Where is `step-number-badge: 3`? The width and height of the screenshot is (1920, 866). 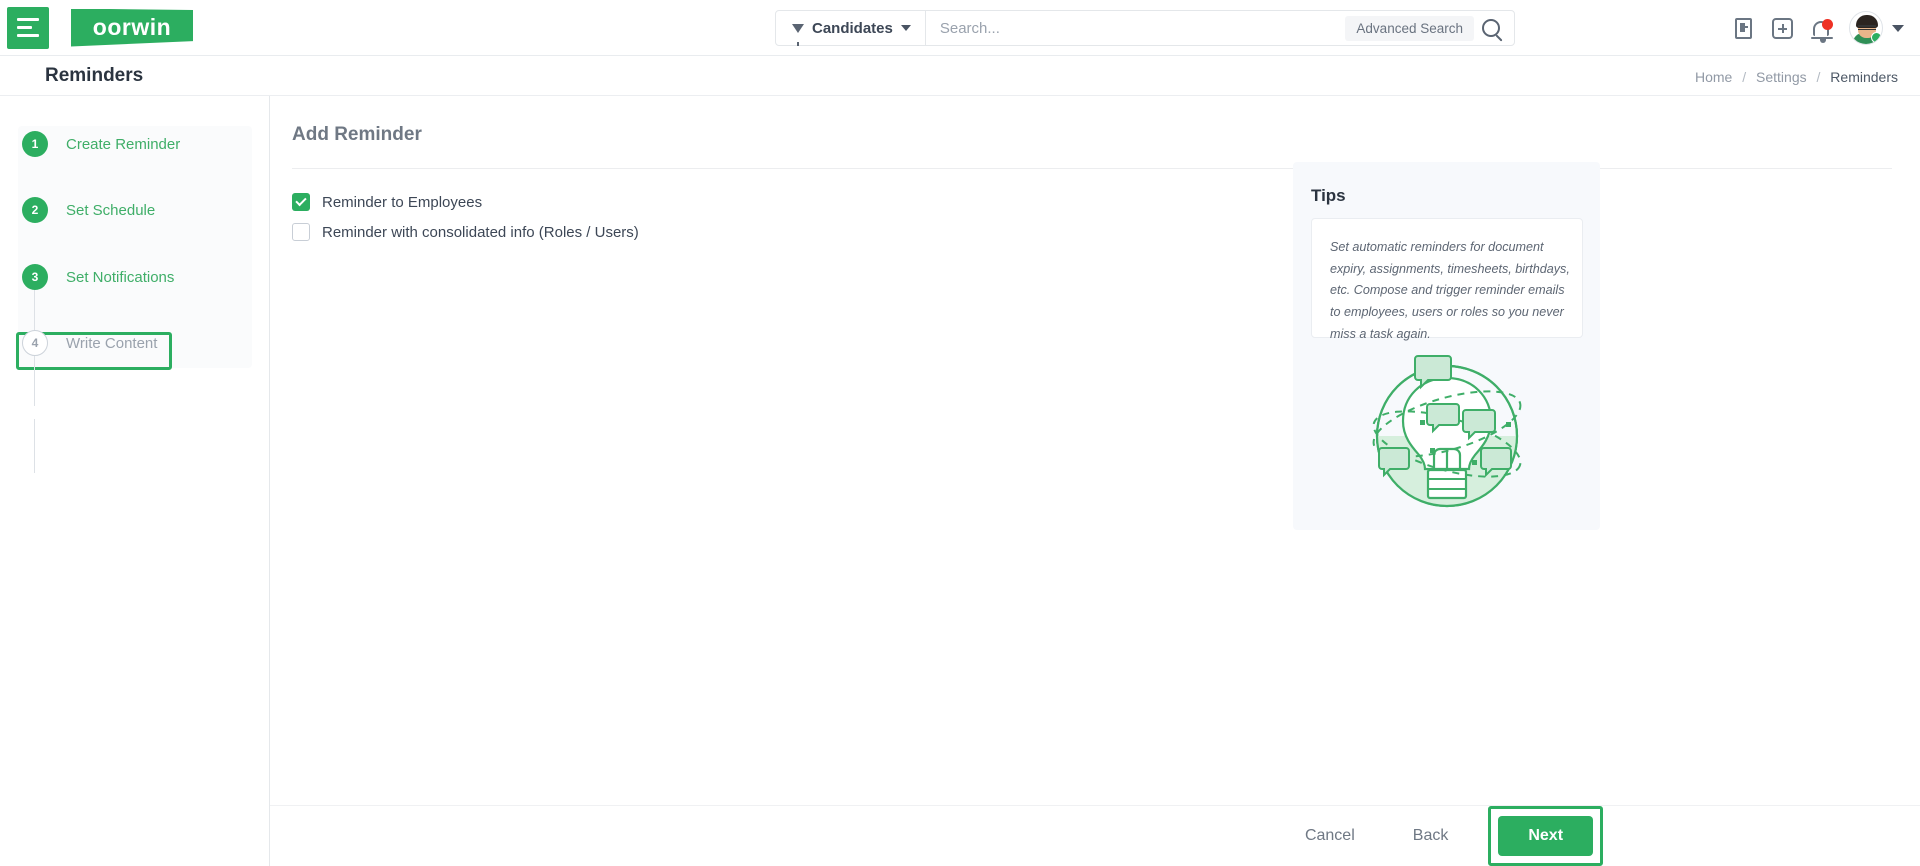 step-number-badge: 3 is located at coordinates (35, 277).